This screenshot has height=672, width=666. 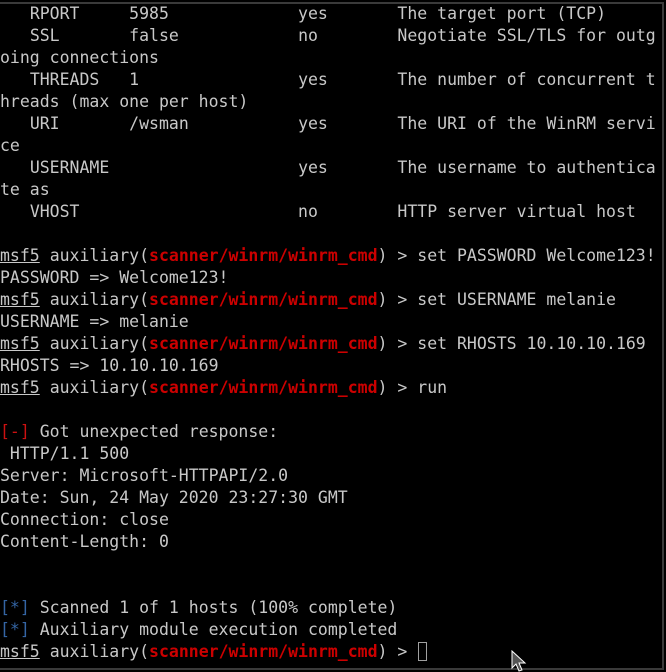 What do you see at coordinates (423, 651) in the screenshot?
I see `text-cursor` at bounding box center [423, 651].